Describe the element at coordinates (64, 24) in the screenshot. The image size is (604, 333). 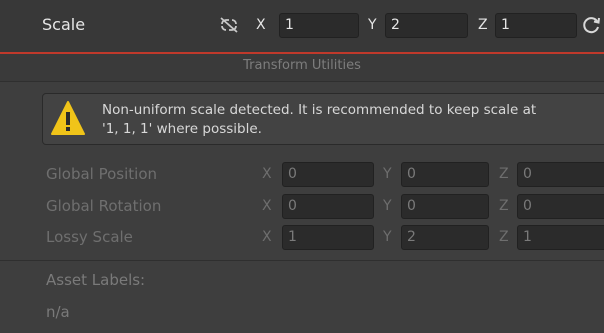
I see `scale-label: Scale` at that location.